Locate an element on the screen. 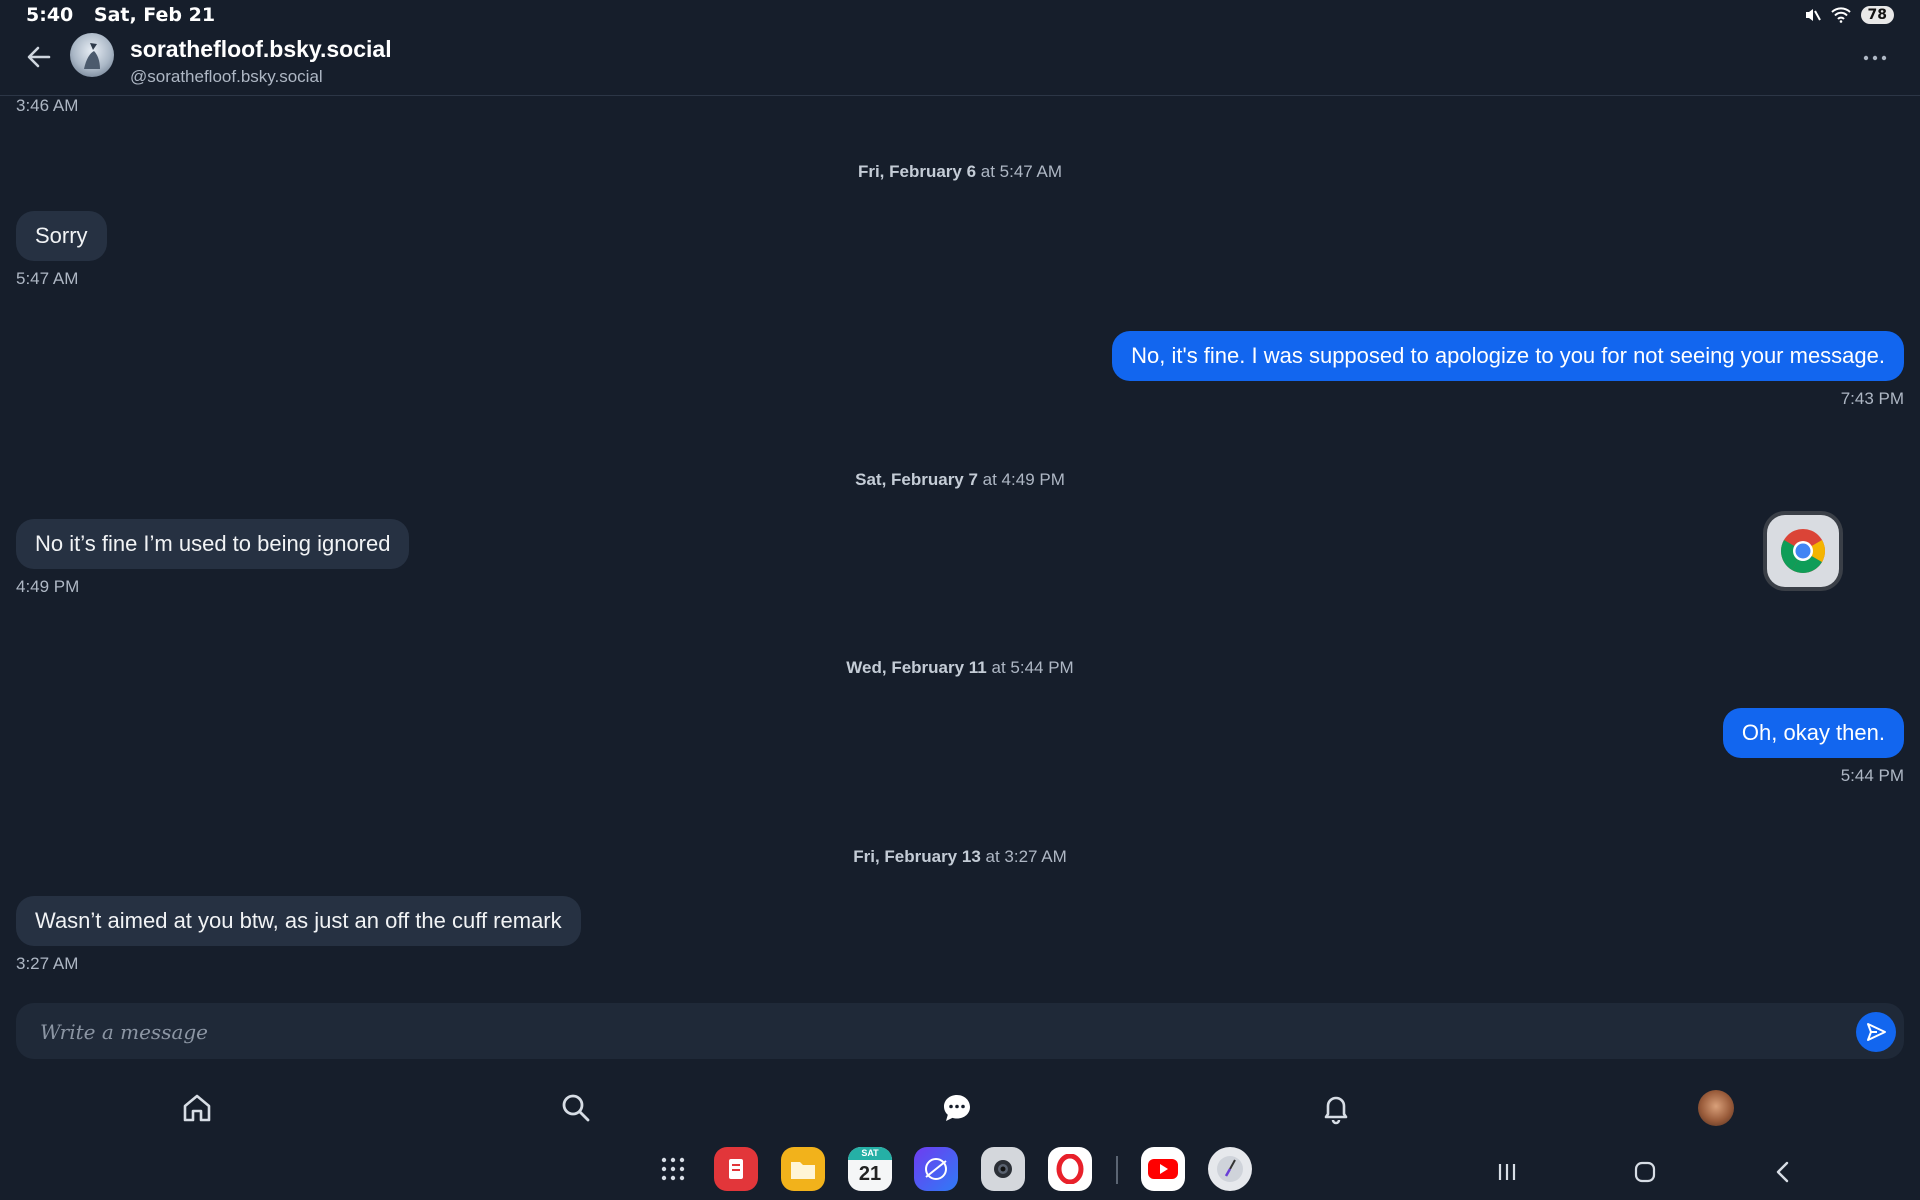 The width and height of the screenshot is (1920, 1200). search-icon is located at coordinates (576, 1108).